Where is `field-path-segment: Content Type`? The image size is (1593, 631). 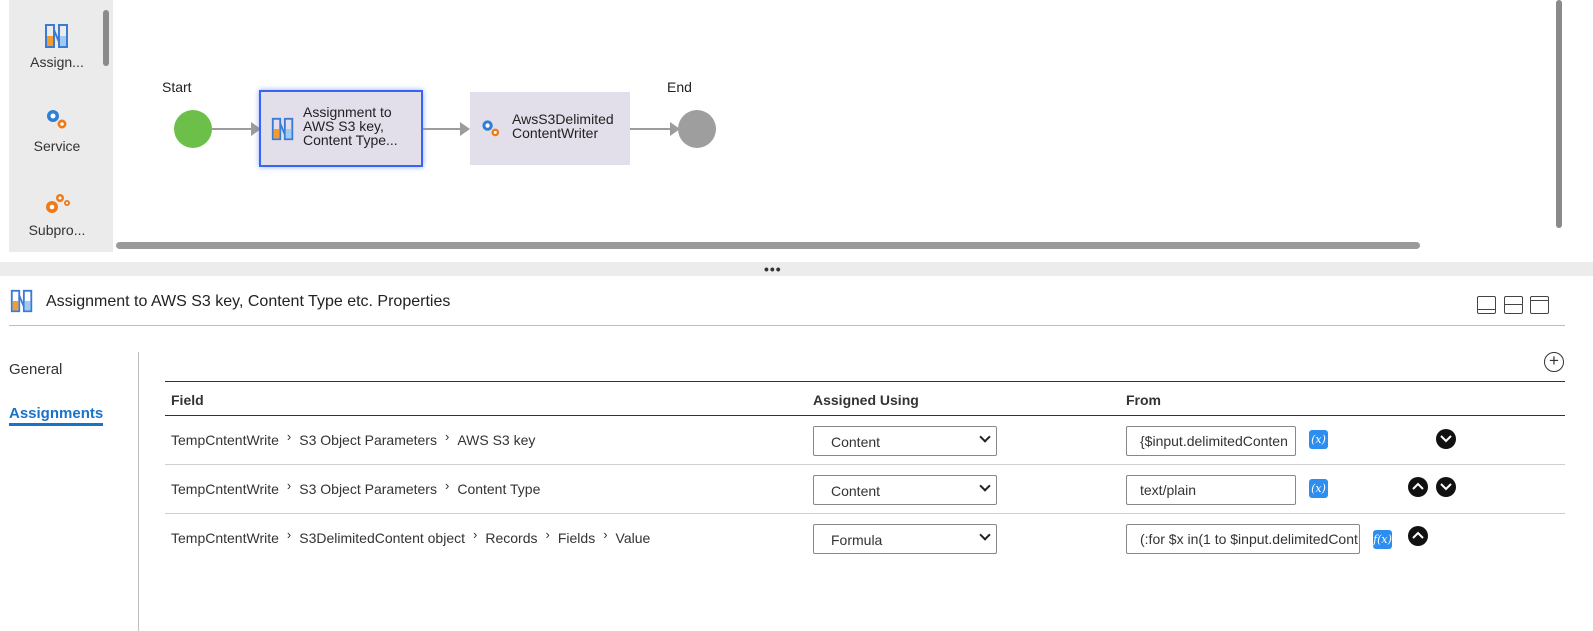 field-path-segment: Content Type is located at coordinates (499, 489).